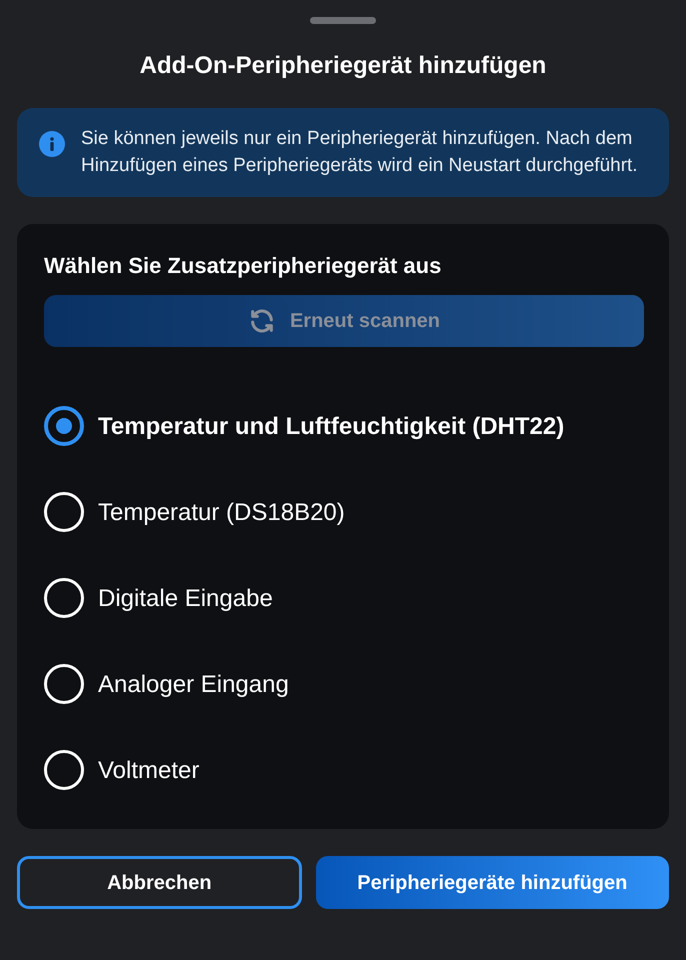 The image size is (686, 960). Describe the element at coordinates (52, 144) in the screenshot. I see `info-icon` at that location.